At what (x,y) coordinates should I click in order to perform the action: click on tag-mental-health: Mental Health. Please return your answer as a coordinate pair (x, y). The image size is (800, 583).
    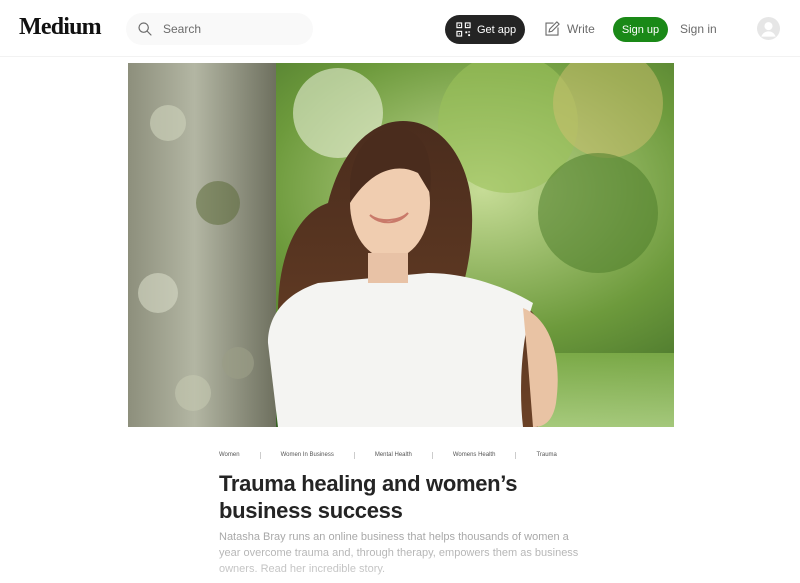
    Looking at the image, I should click on (393, 455).